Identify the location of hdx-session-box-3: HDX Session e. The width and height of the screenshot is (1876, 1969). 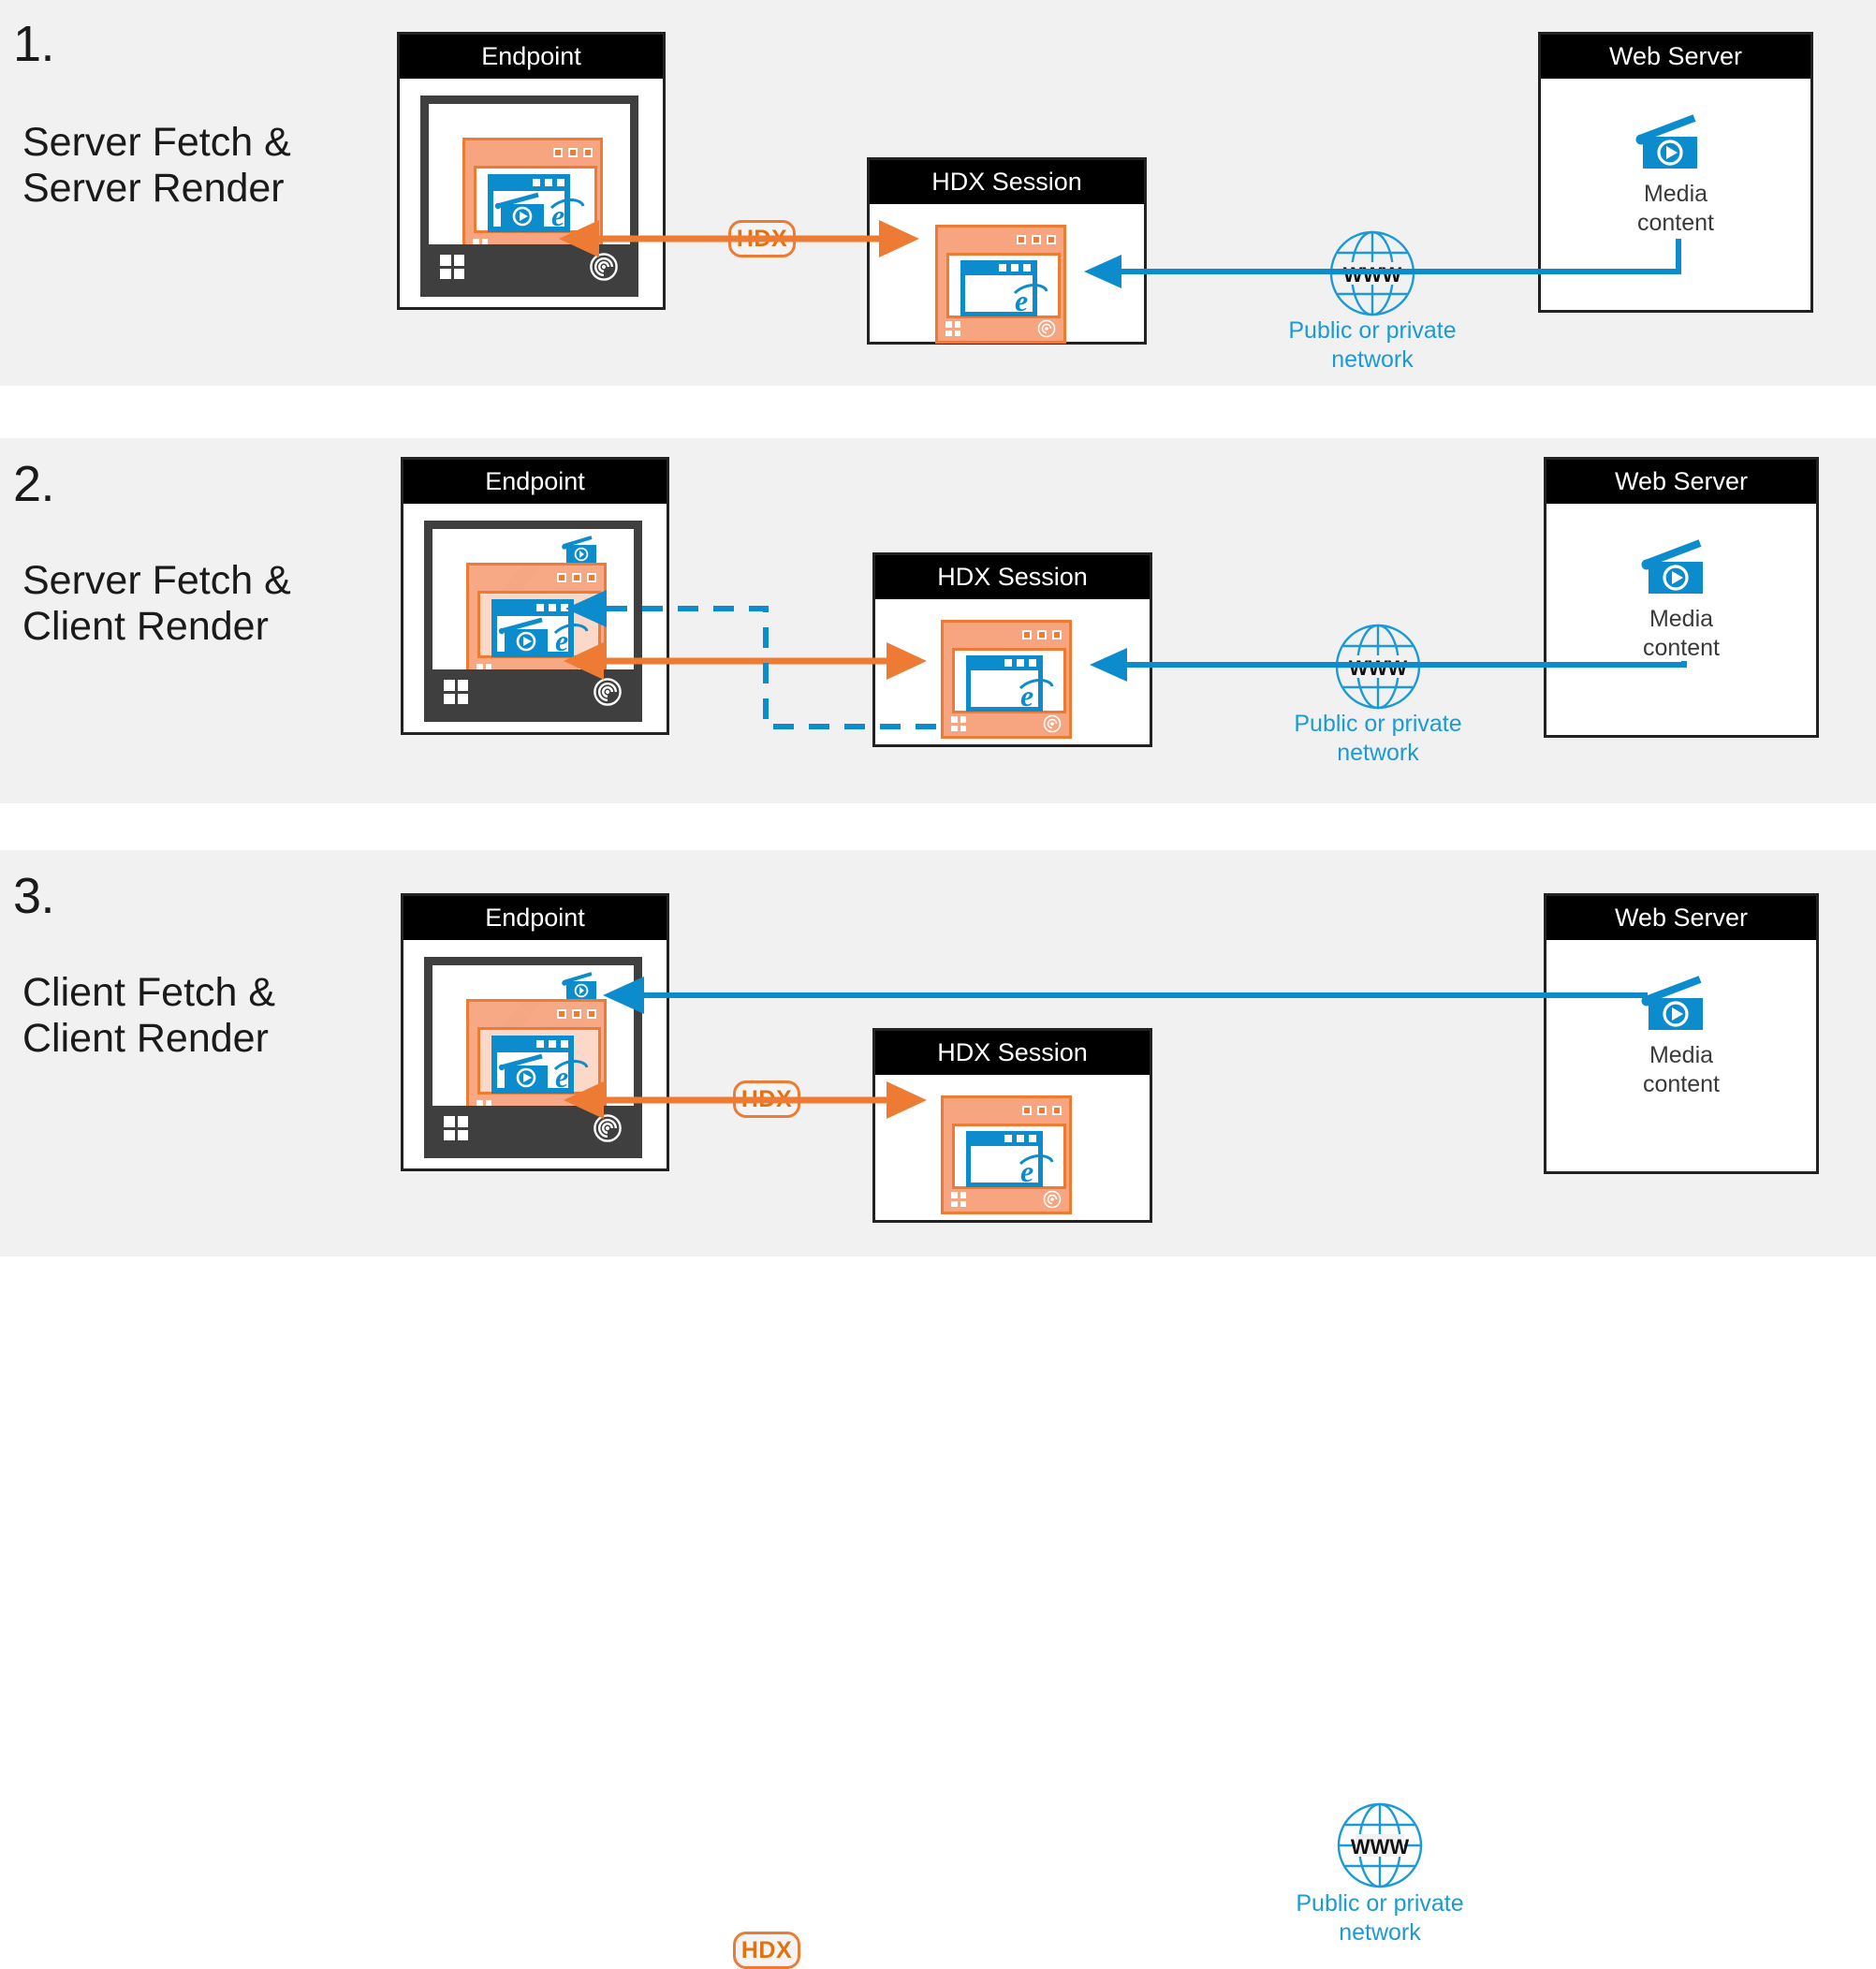
(1012, 1125).